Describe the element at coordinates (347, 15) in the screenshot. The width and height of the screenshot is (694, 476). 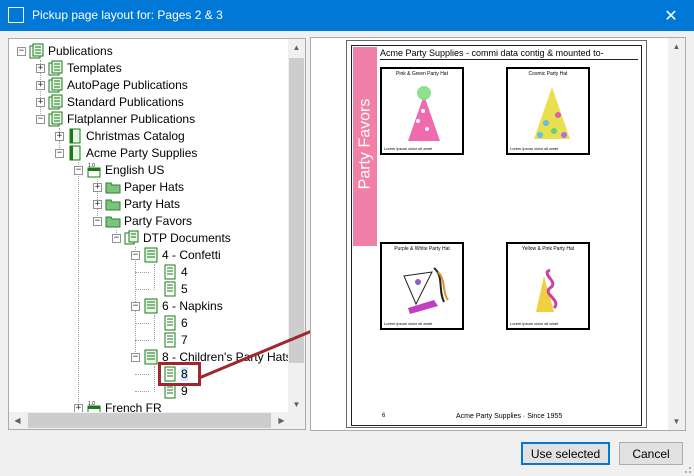
I see `title-bar: Pickup page layout for: Pages 2 & 3 ✕` at that location.